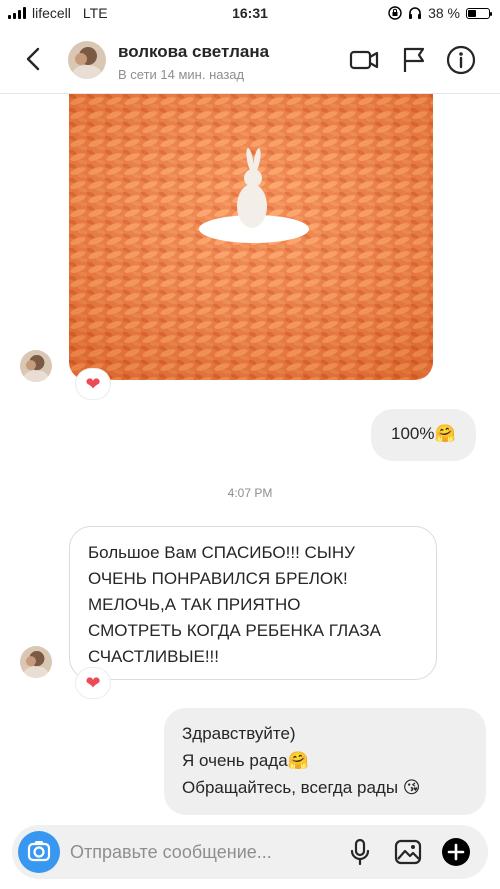 The width and height of the screenshot is (500, 889). I want to click on message-line: СЧАСТЛИВЫЕ!!!, so click(154, 656).